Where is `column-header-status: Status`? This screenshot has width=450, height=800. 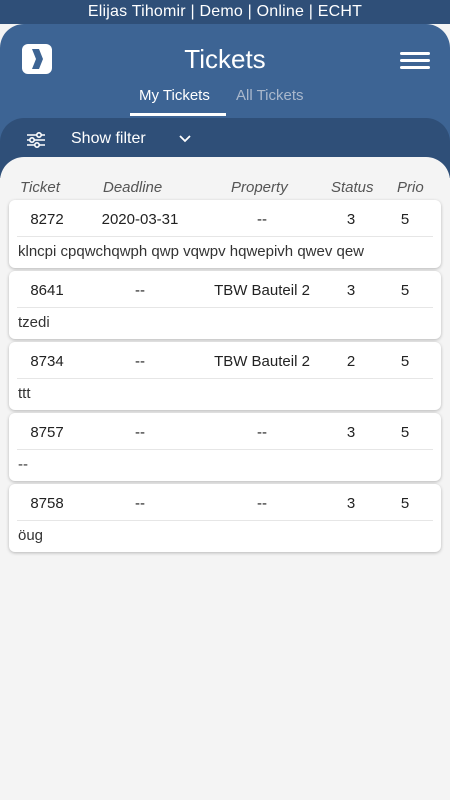
column-header-status: Status is located at coordinates (352, 187).